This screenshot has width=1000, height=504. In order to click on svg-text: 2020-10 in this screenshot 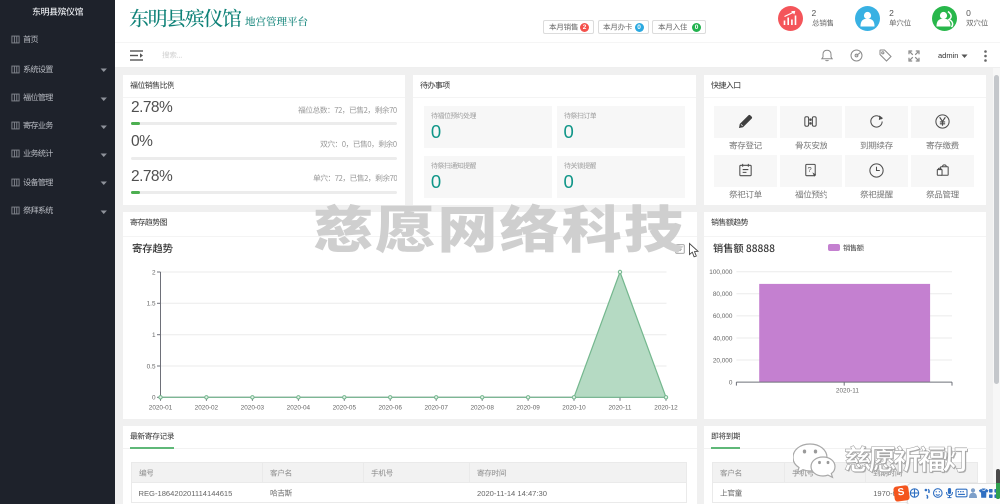, I will do `click(574, 407)`.